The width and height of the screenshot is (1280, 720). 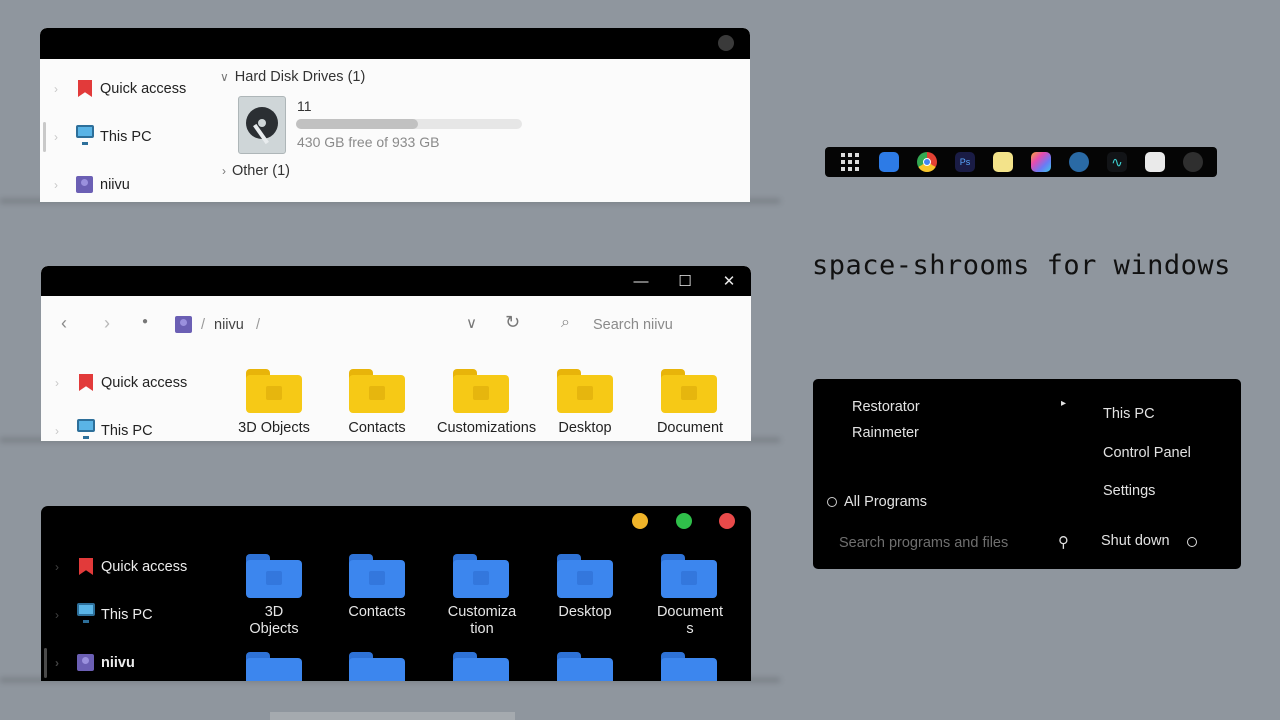 What do you see at coordinates (889, 162) in the screenshot?
I see `finder-icon` at bounding box center [889, 162].